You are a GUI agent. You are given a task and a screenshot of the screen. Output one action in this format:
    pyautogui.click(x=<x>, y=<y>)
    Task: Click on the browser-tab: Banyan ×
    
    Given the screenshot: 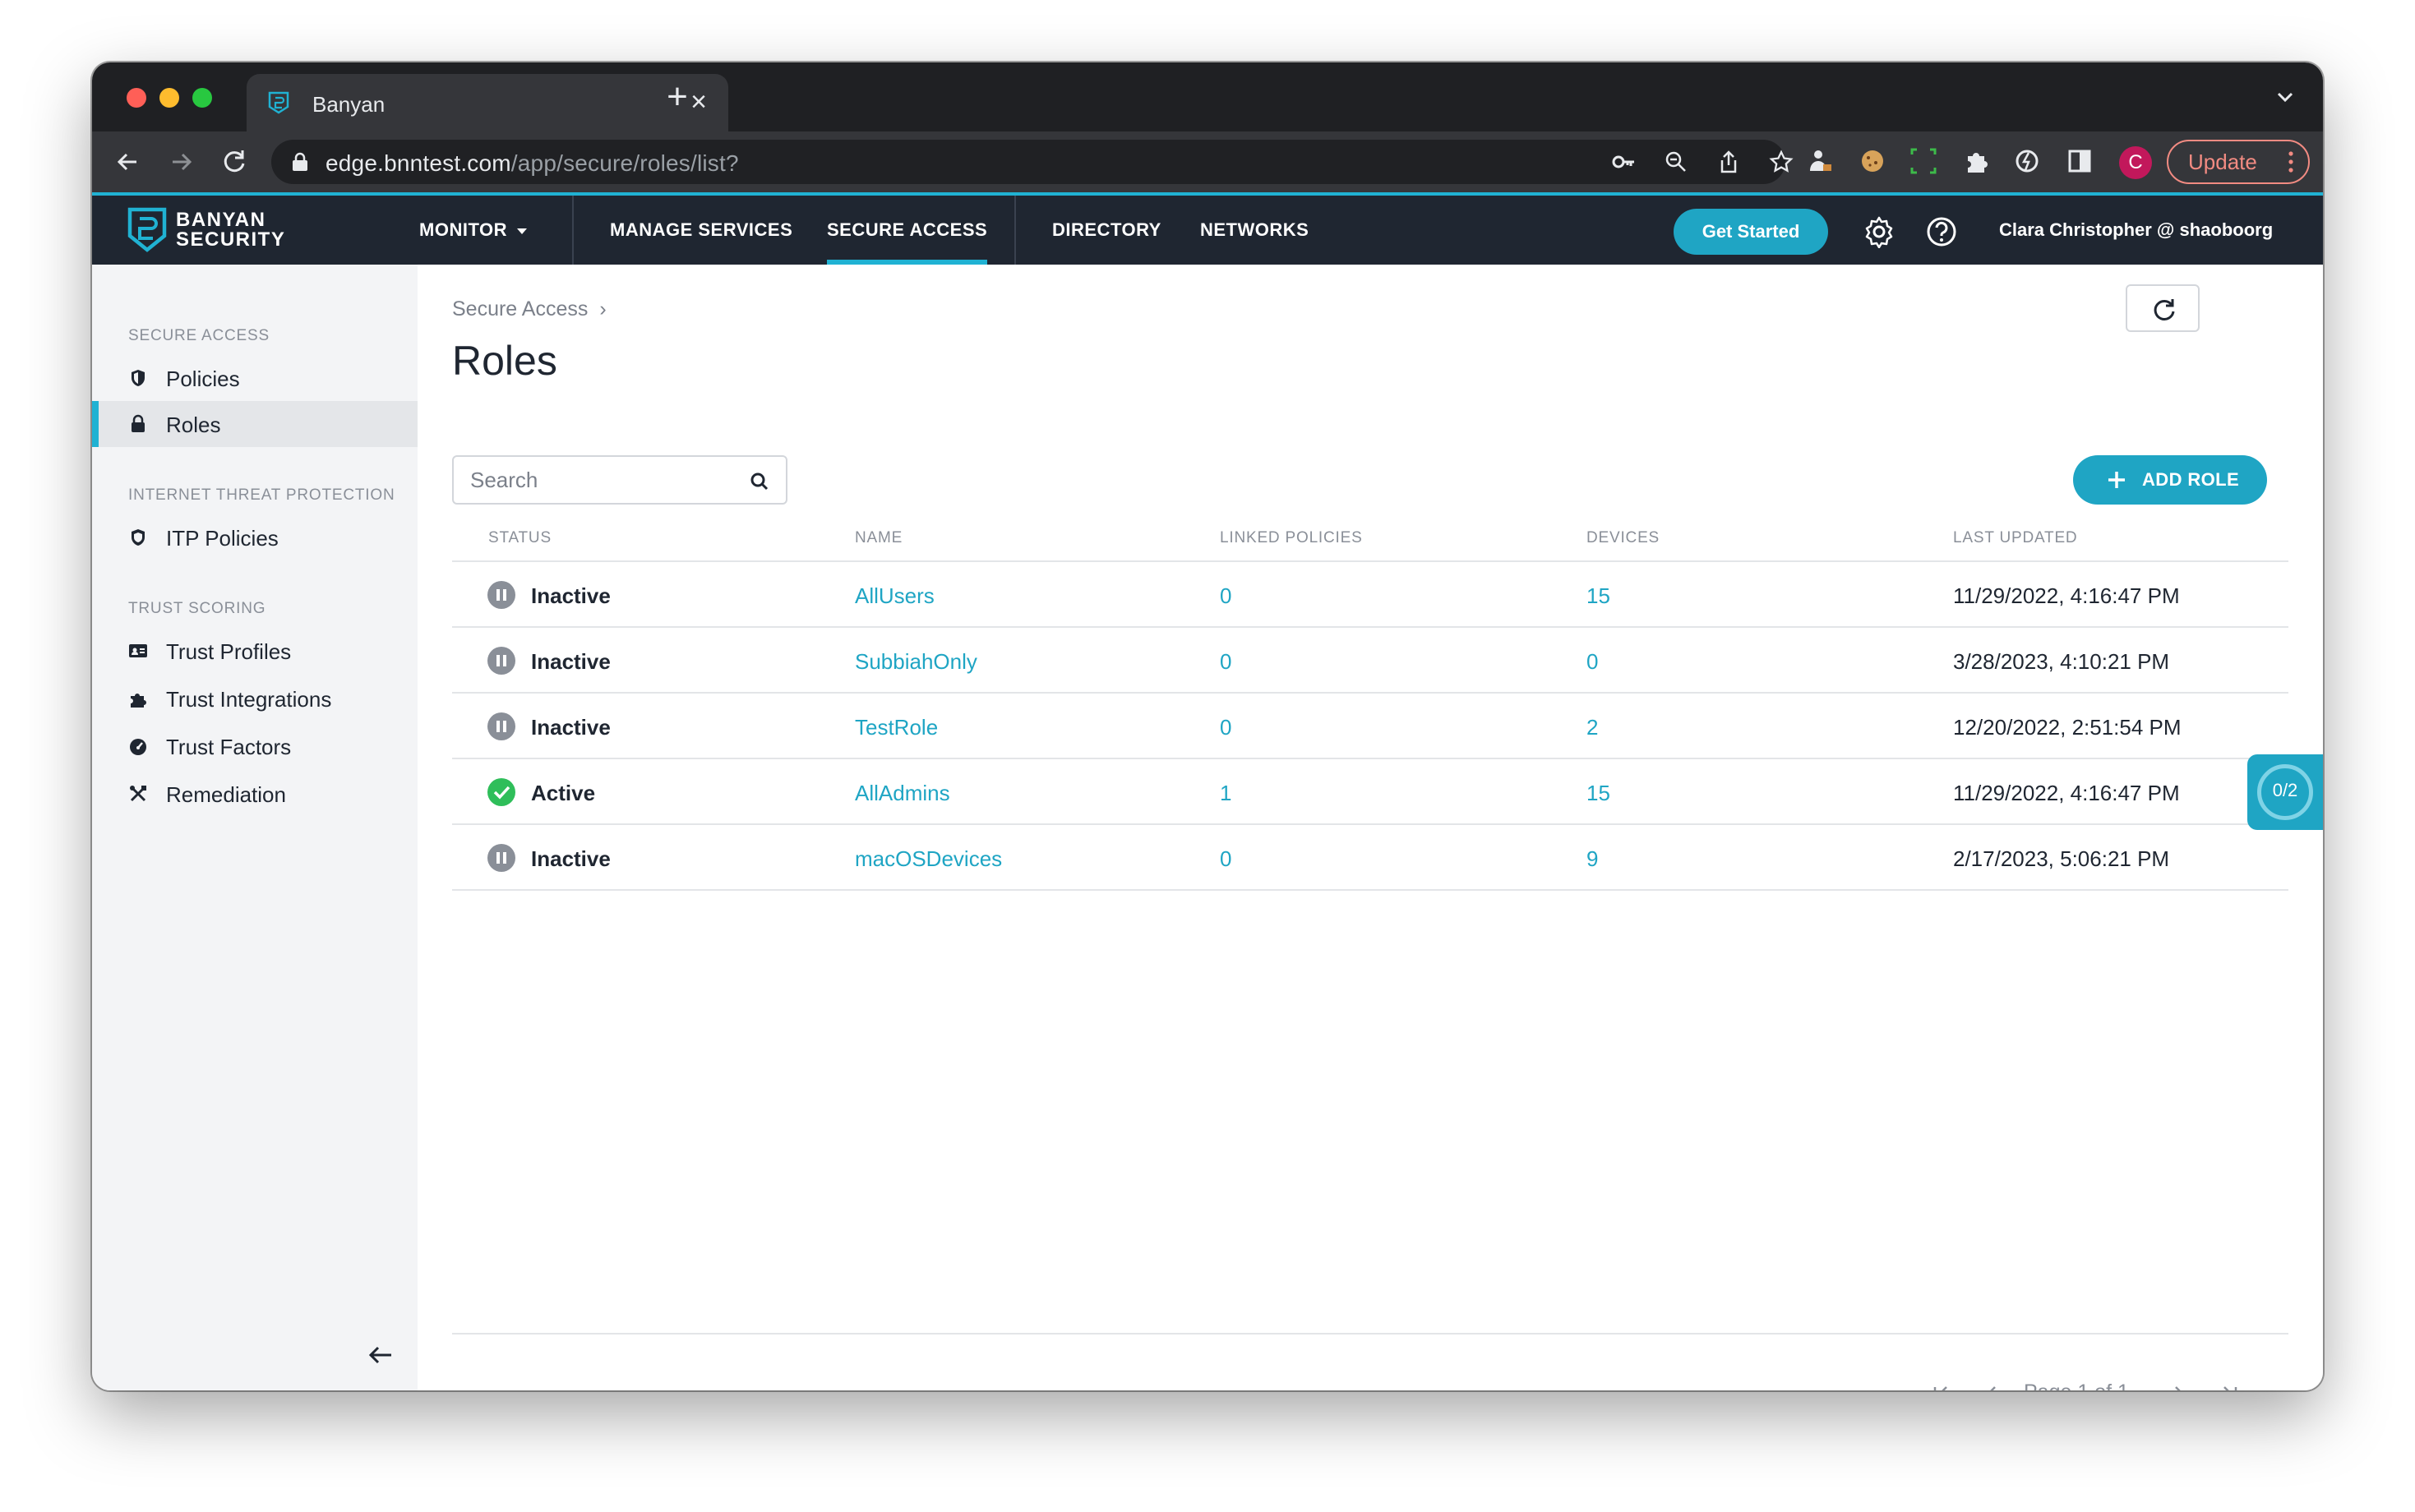 What is the action you would take?
    pyautogui.click(x=488, y=102)
    